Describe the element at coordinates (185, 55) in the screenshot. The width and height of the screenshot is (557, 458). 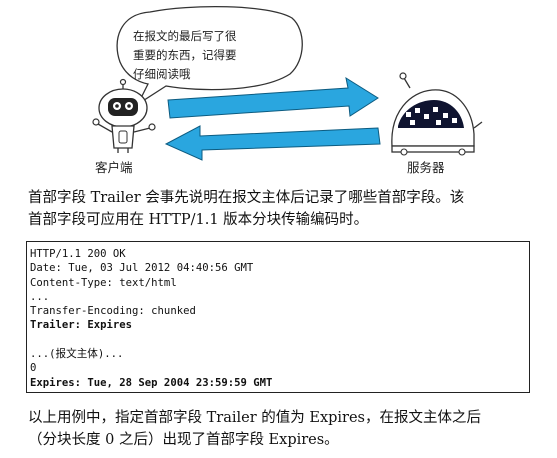
I see `bubble-line: 重要的东西，记得要` at that location.